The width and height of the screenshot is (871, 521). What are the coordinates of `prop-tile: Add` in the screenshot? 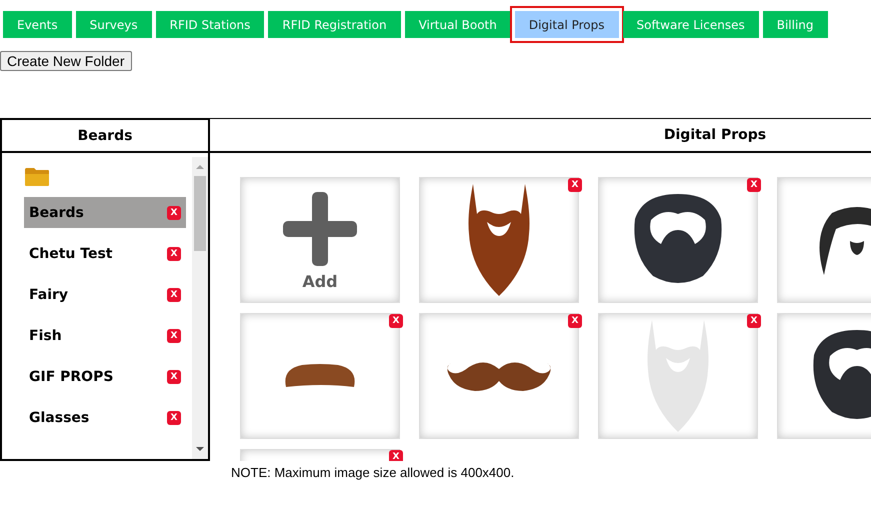 It's located at (320, 240).